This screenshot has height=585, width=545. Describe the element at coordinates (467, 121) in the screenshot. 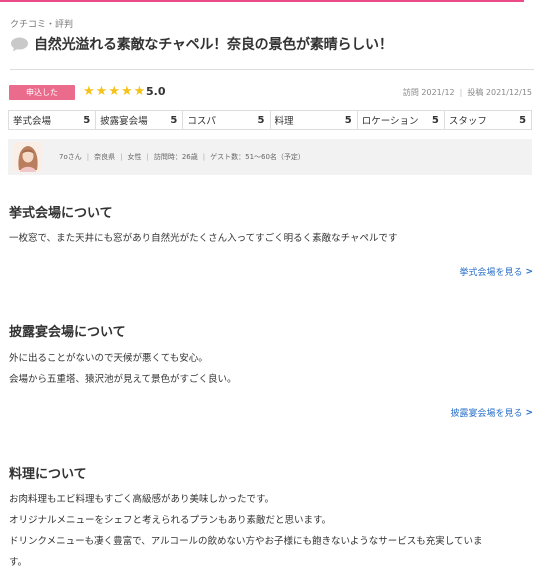

I see `score-label: スタッフ` at that location.